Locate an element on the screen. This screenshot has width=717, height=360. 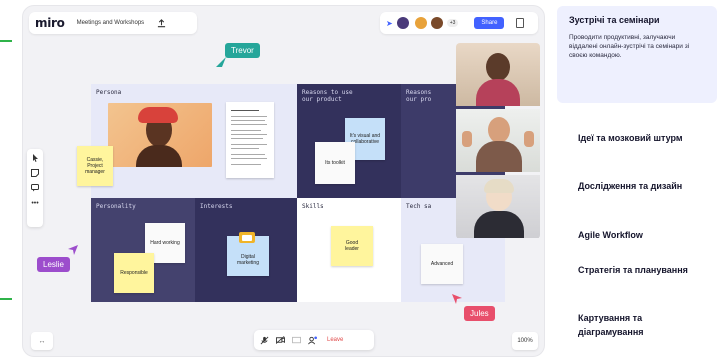
sticky-toolkit: Its toolkit is located at coordinates (335, 163).